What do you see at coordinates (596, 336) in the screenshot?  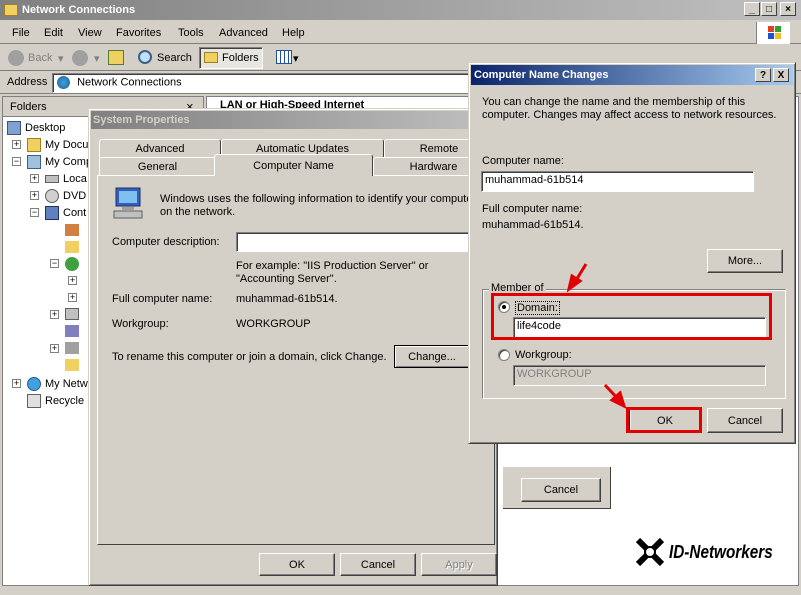 I see `annotation-arrows` at bounding box center [596, 336].